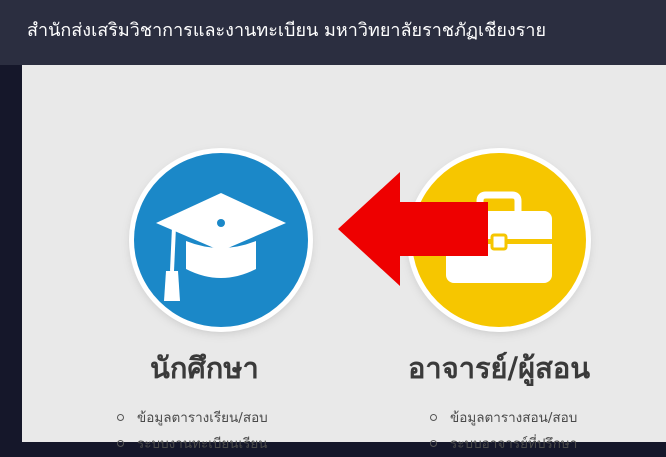 This screenshot has width=666, height=457. Describe the element at coordinates (514, 418) in the screenshot. I see `teacher-link-label: ข้อมูลตารางสอน/สอบ` at that location.